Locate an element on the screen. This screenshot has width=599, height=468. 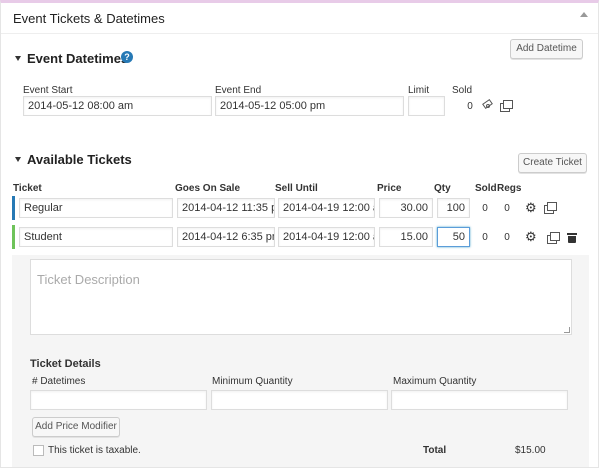
num-datetimes-input is located at coordinates (118, 400).